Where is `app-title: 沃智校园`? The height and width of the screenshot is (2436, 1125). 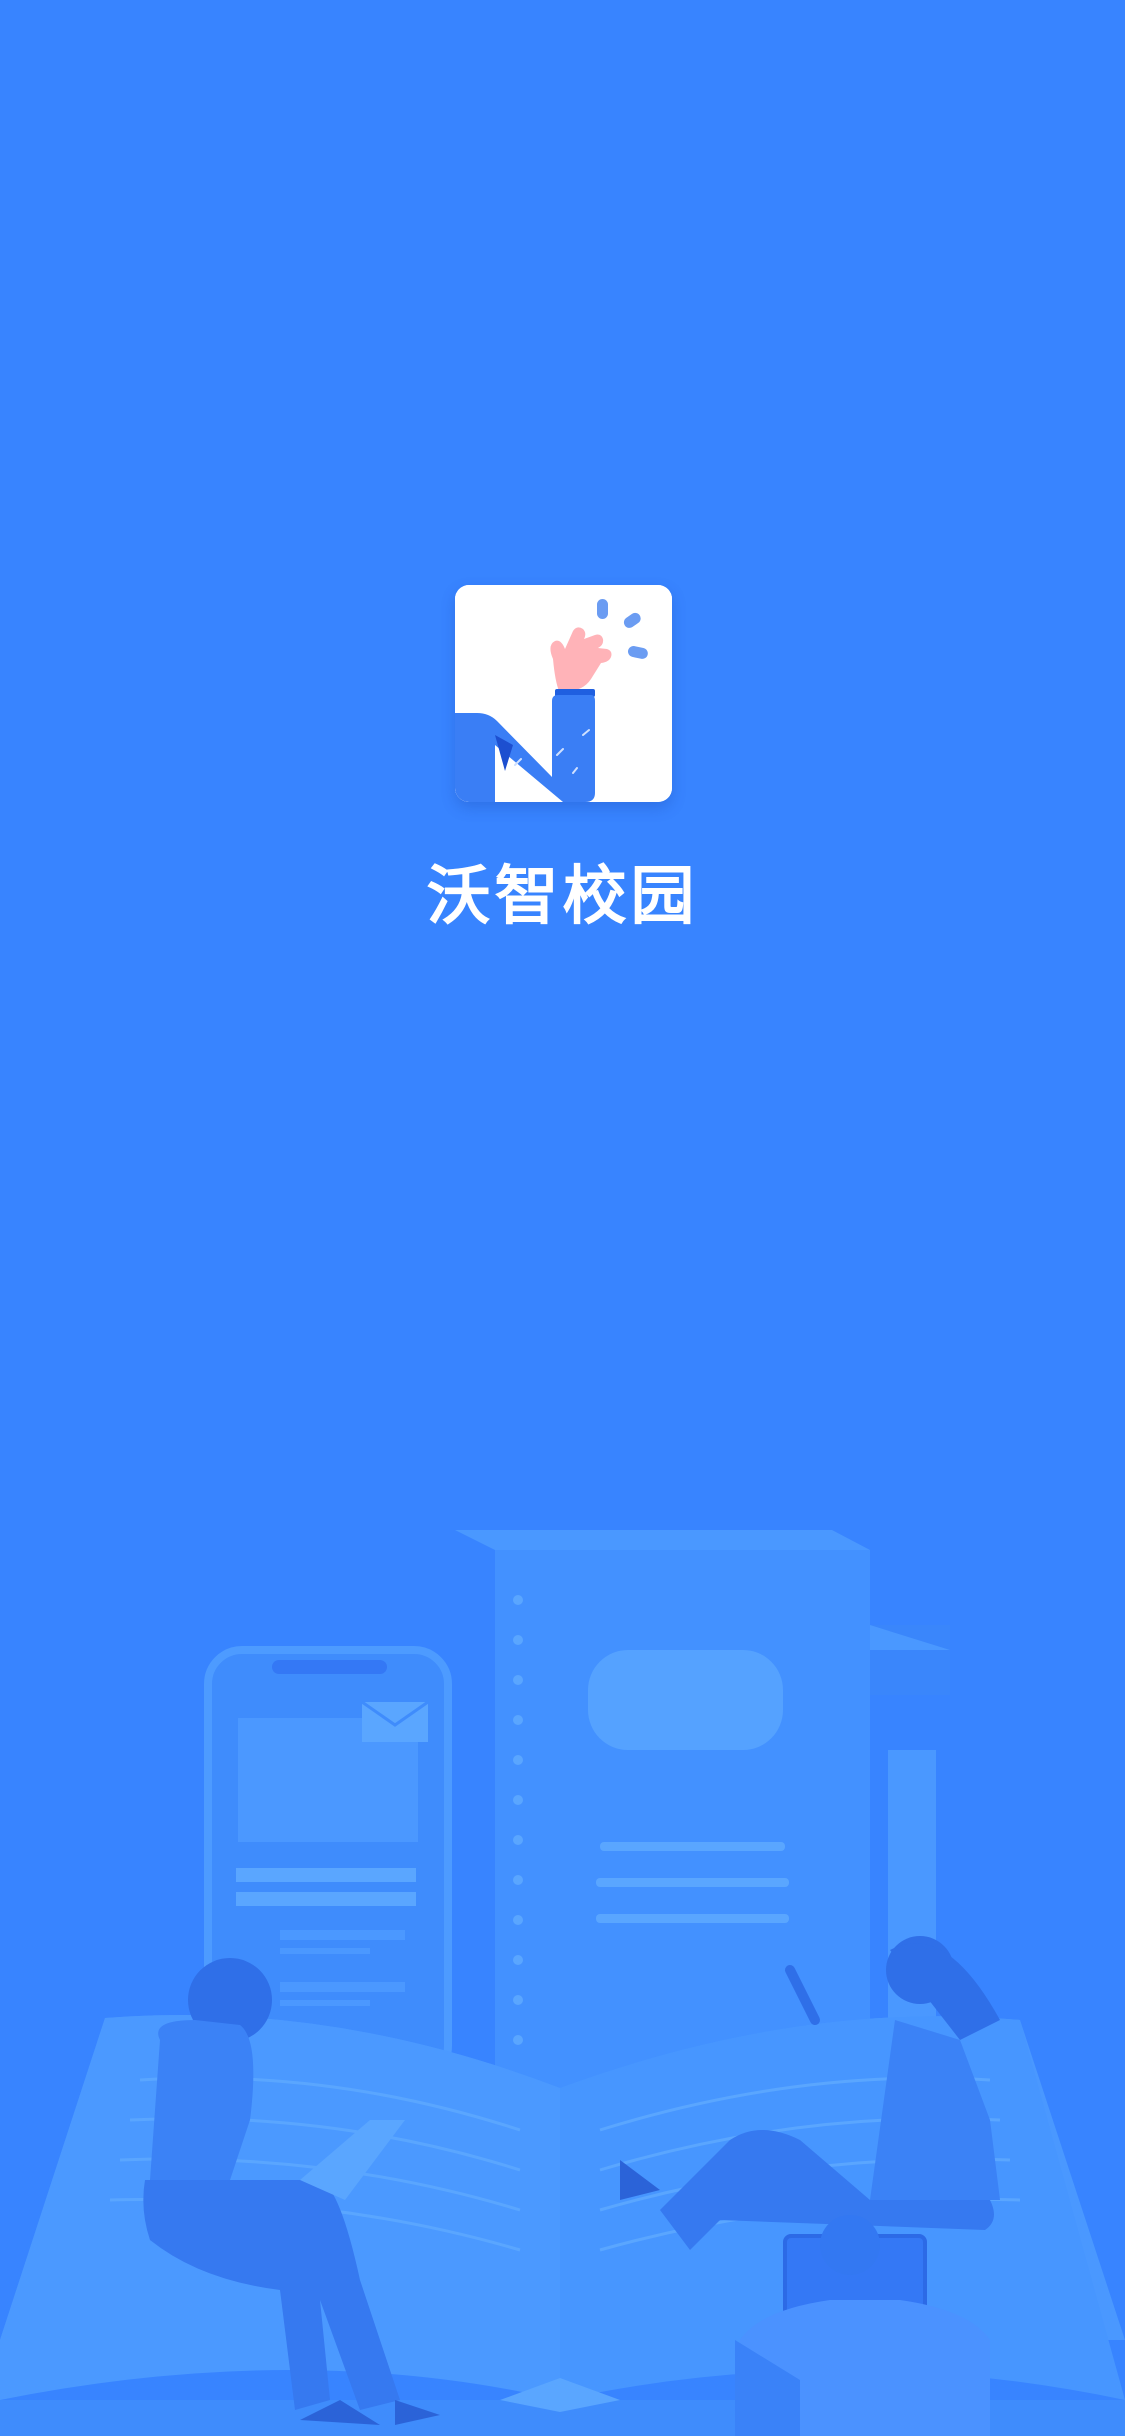
app-title: 沃智校园 is located at coordinates (562, 896).